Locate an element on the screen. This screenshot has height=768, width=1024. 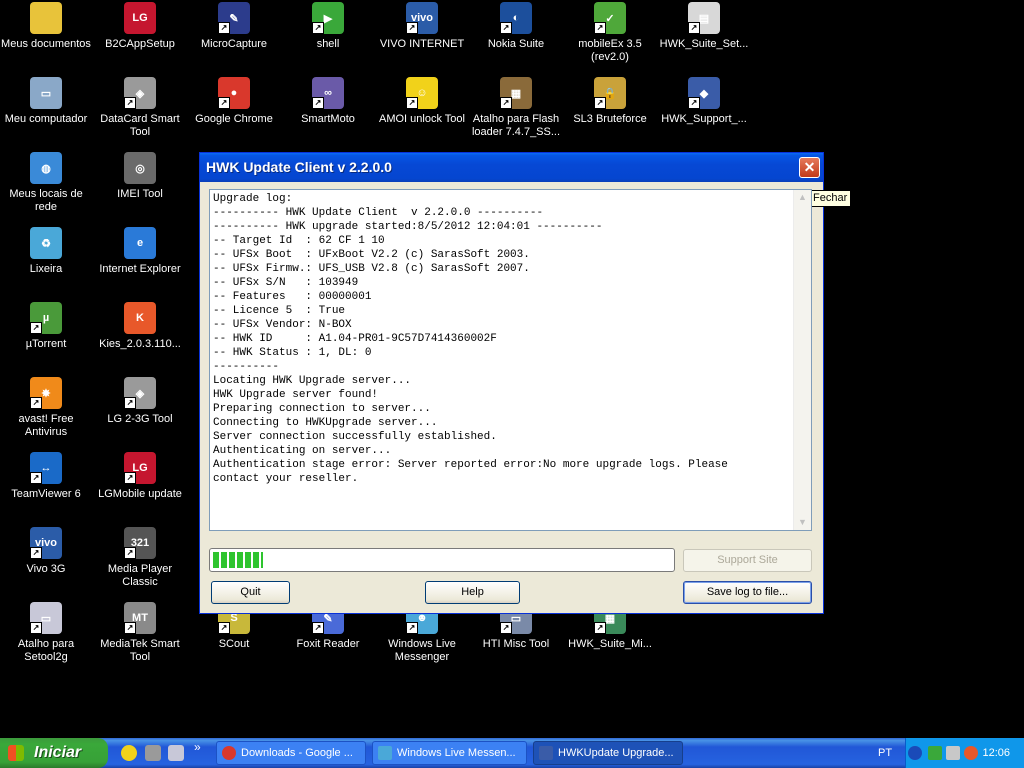
desktop-icon-label: DataCard Smart Tool is located at coordinates (140, 125).